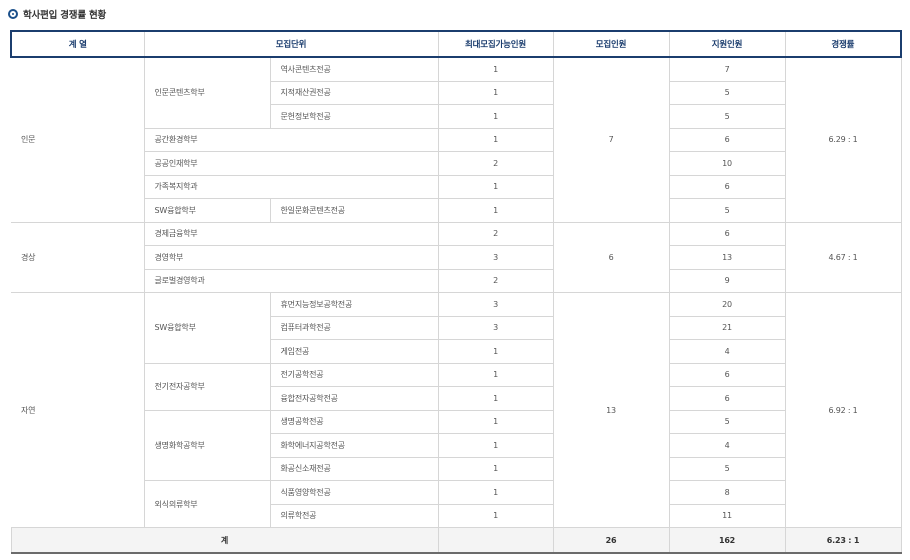 The width and height of the screenshot is (910, 560). I want to click on field-cell: 인문, so click(78, 139).